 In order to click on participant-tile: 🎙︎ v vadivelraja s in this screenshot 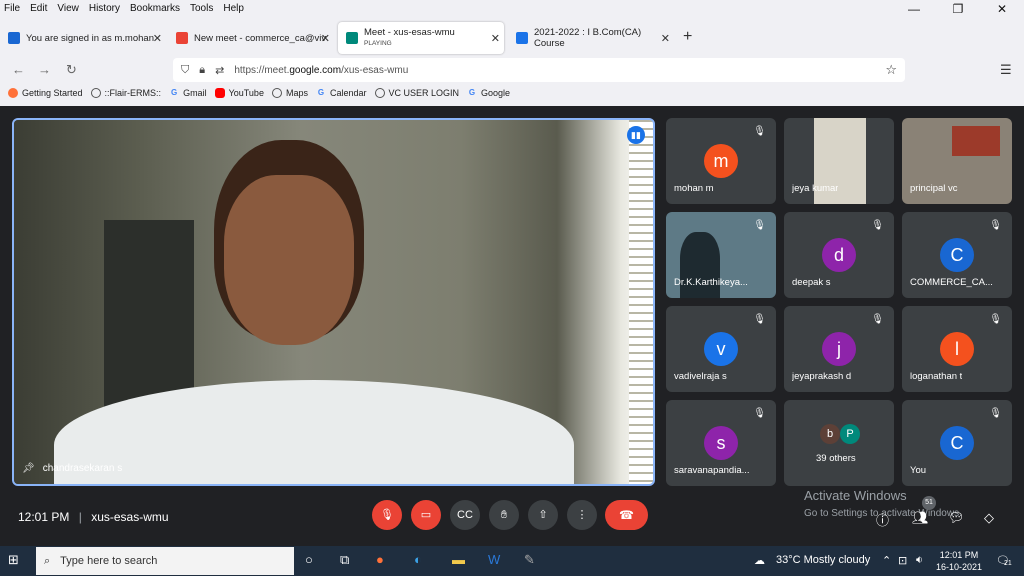, I will do `click(721, 349)`.